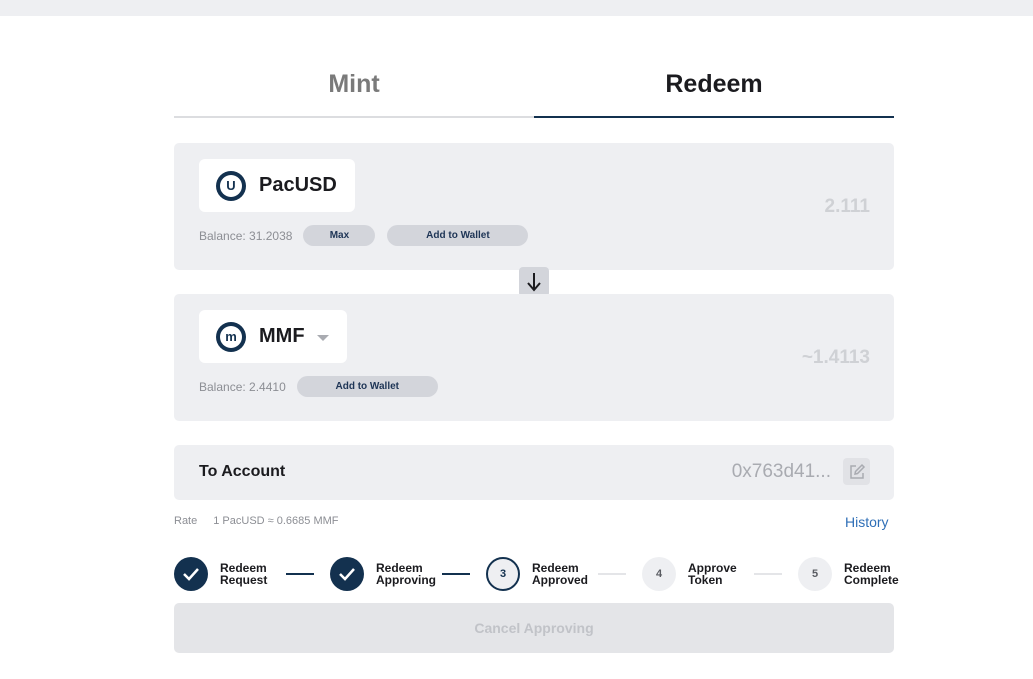 The height and width of the screenshot is (679, 1033). Describe the element at coordinates (354, 89) in the screenshot. I see `tab-mint: Mint` at that location.